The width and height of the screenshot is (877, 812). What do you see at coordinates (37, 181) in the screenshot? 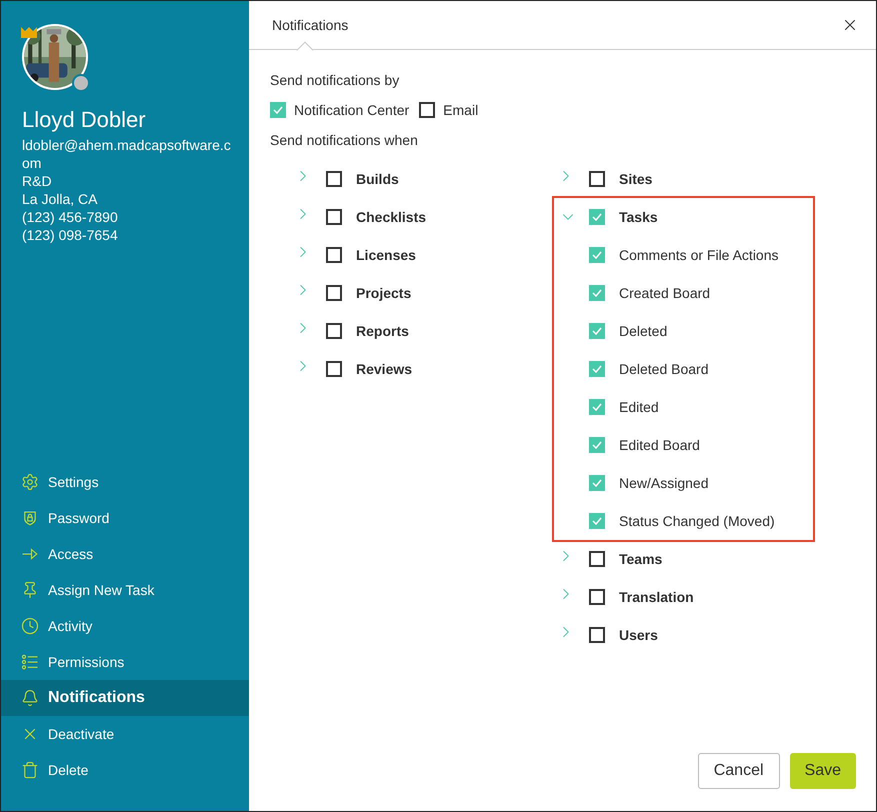
I see `user-detail: R&D` at bounding box center [37, 181].